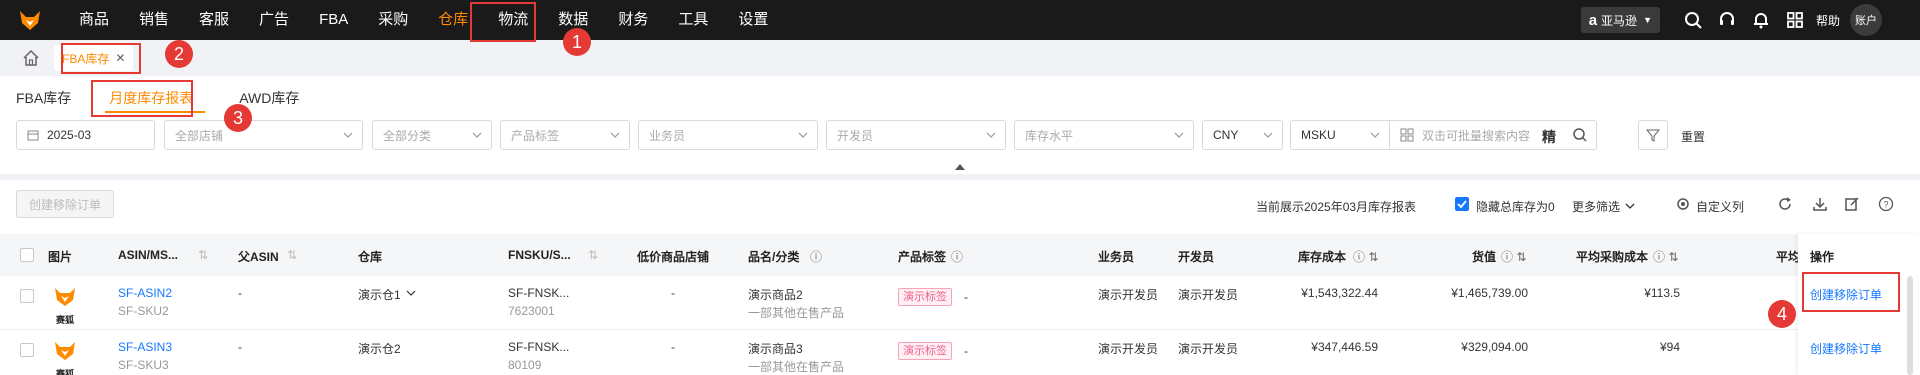 This screenshot has width=1920, height=375. Describe the element at coordinates (179, 54) in the screenshot. I see `step-badge-2: 2` at that location.